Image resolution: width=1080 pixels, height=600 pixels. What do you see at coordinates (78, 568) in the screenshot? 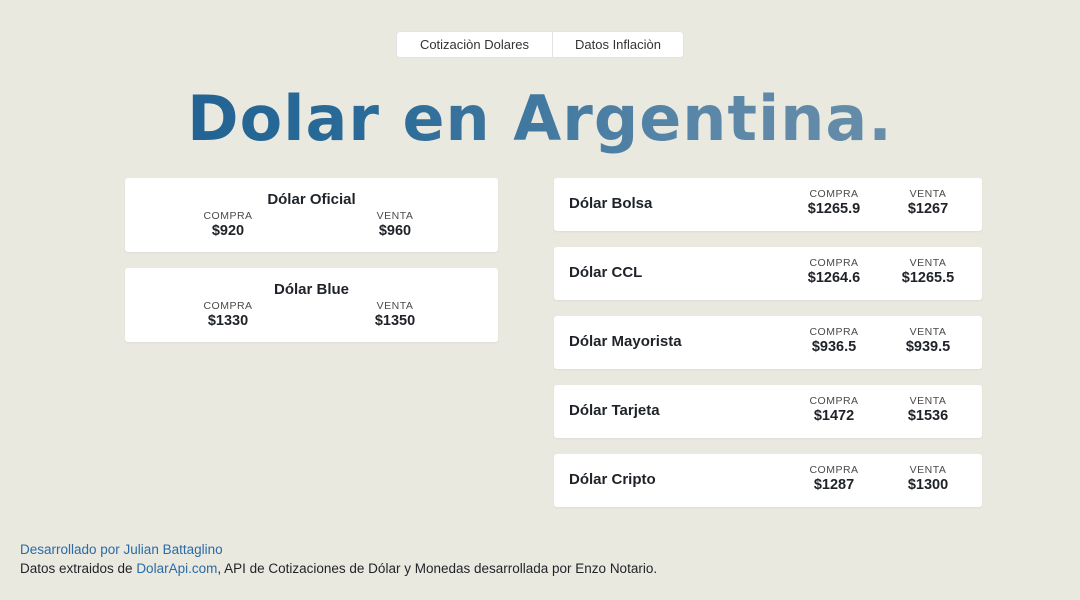
I see `source-prefix: Datos extraidos de` at bounding box center [78, 568].